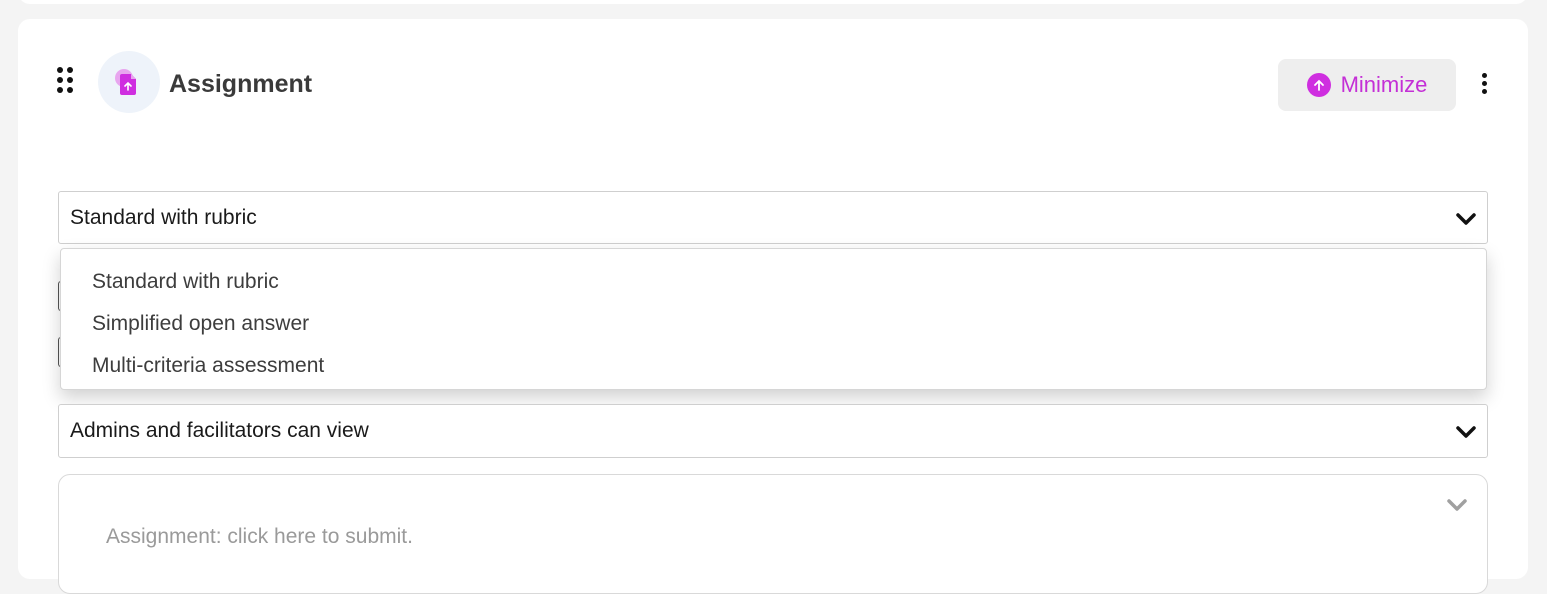 The width and height of the screenshot is (1547, 594). Describe the element at coordinates (773, 2) in the screenshot. I see `previous-card-edge` at that location.